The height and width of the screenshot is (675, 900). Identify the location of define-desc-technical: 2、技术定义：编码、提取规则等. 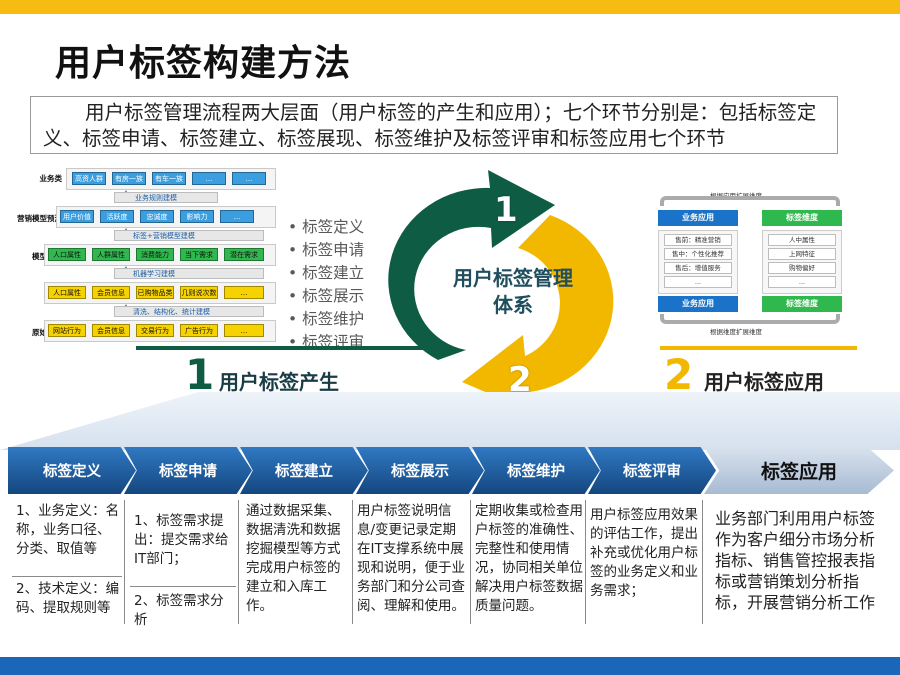
(68, 598).